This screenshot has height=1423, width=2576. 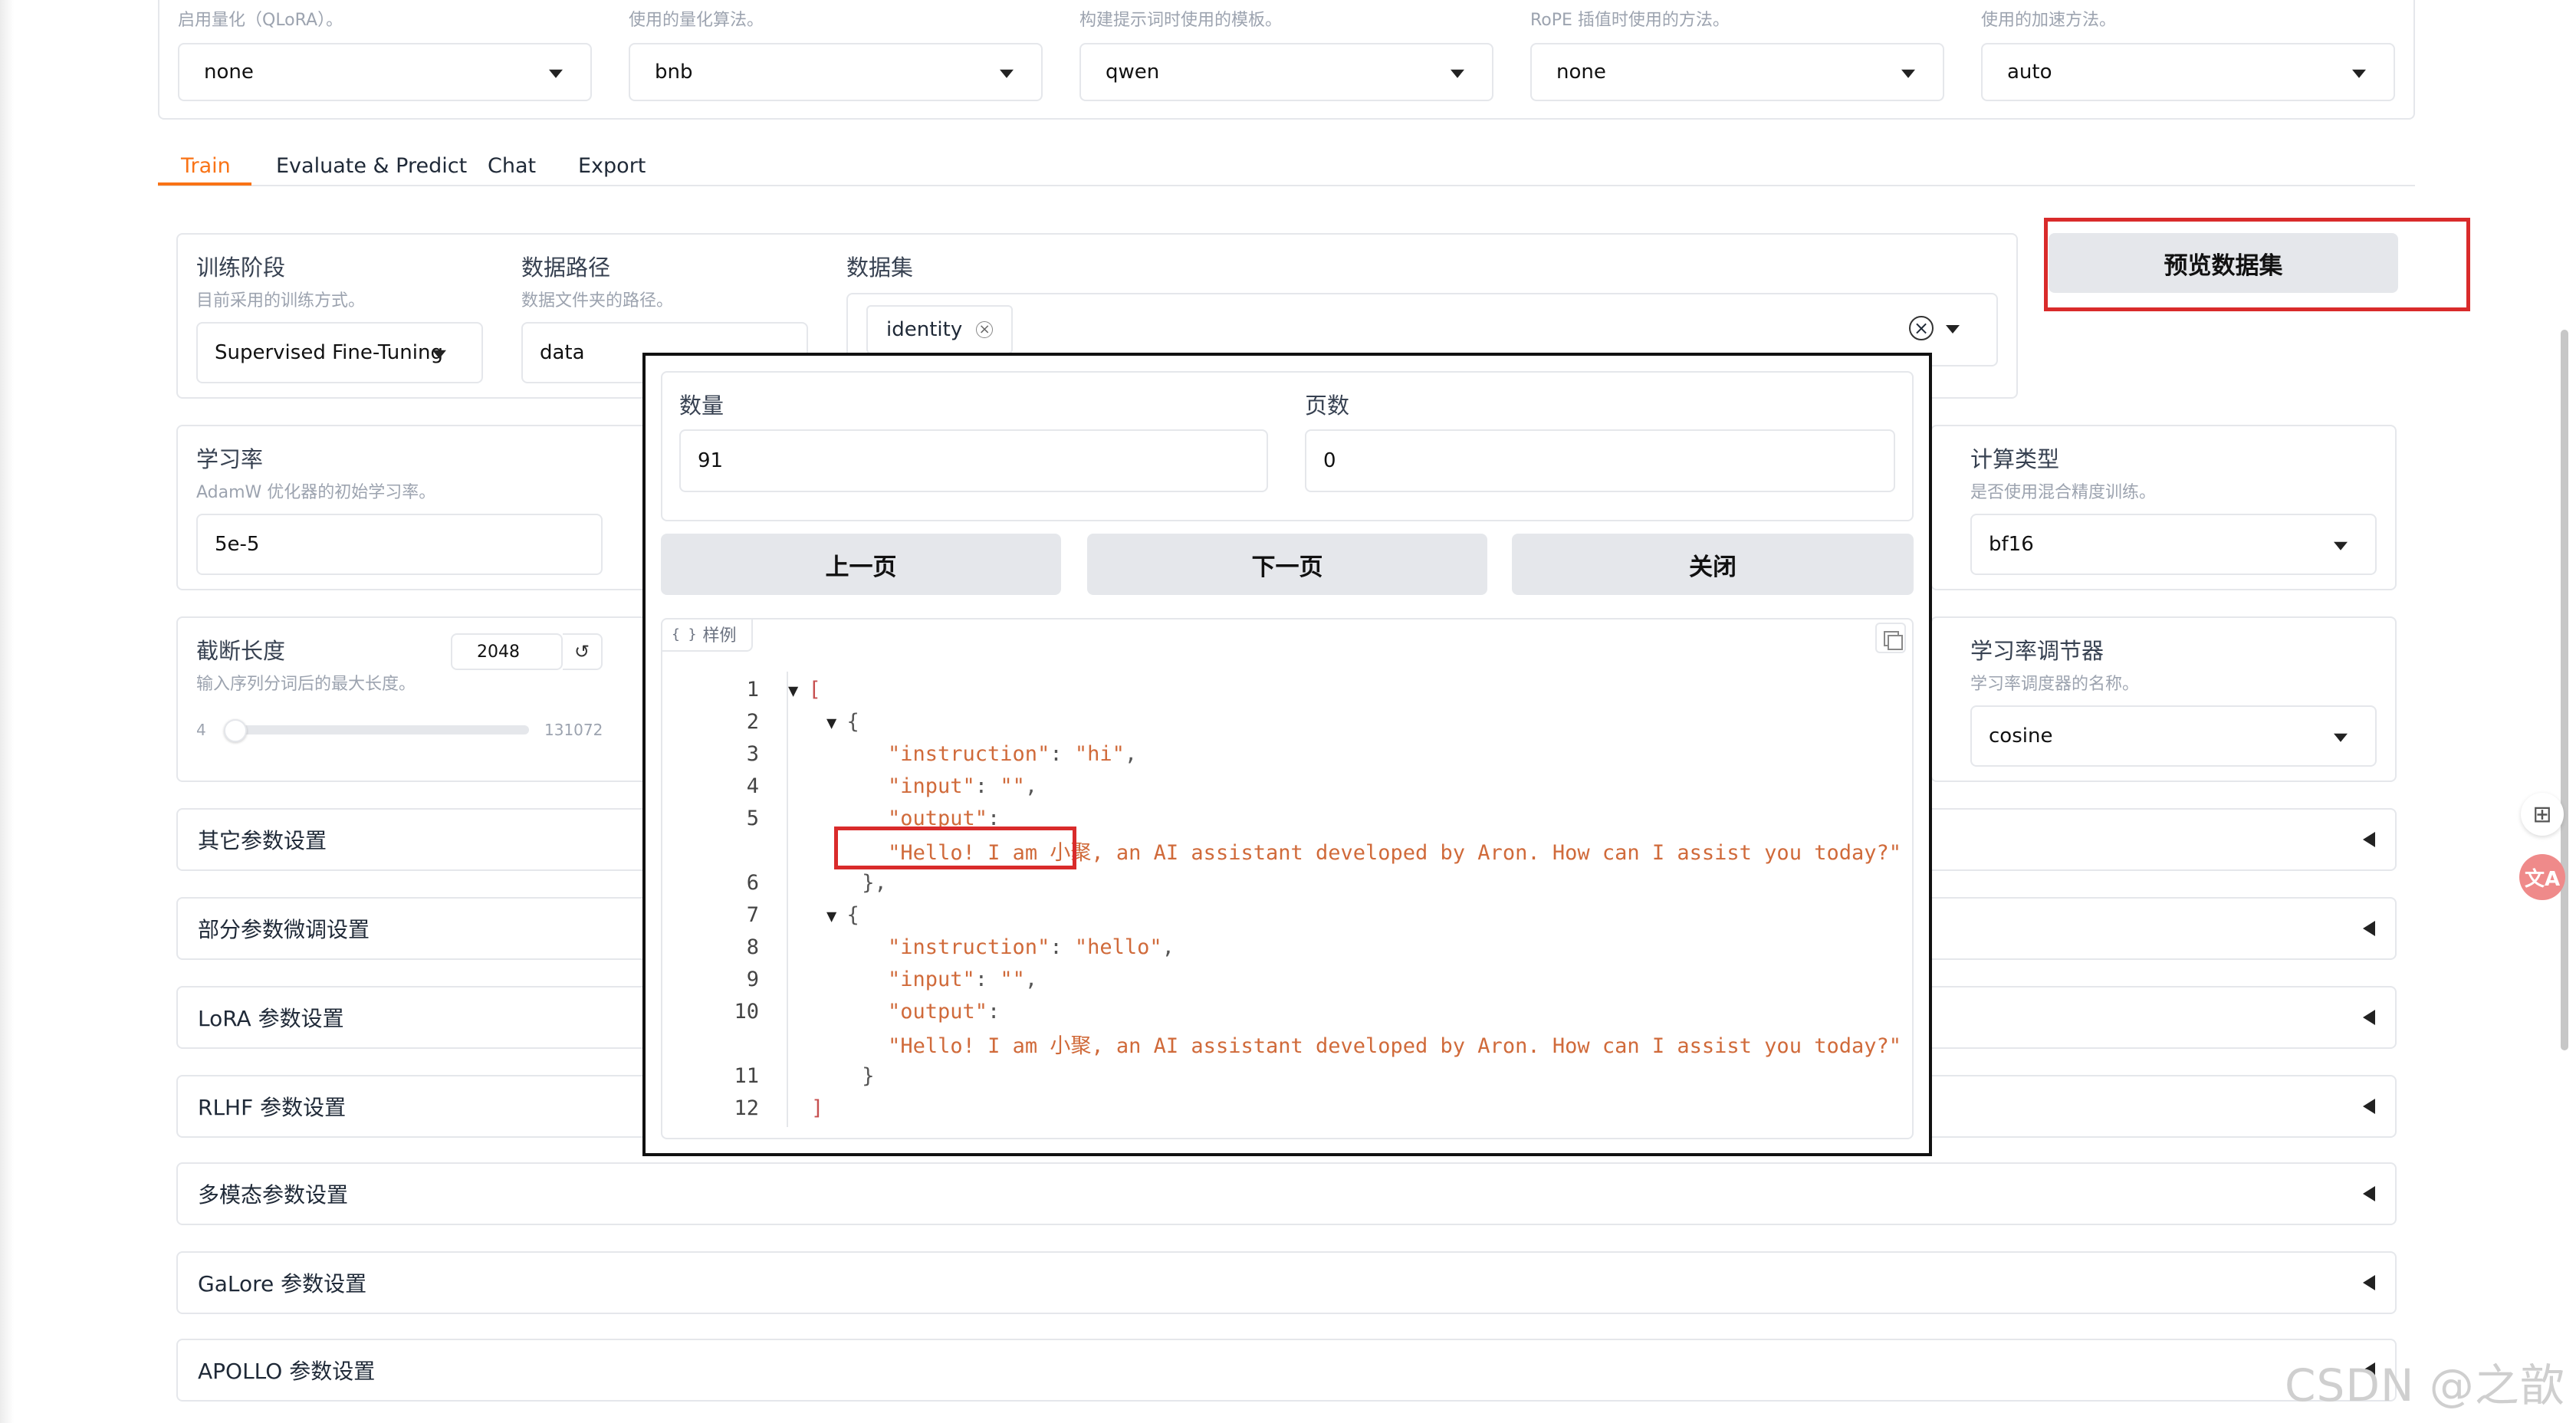 What do you see at coordinates (1288, 722) in the screenshot?
I see `code-line: 2 ▼ {` at bounding box center [1288, 722].